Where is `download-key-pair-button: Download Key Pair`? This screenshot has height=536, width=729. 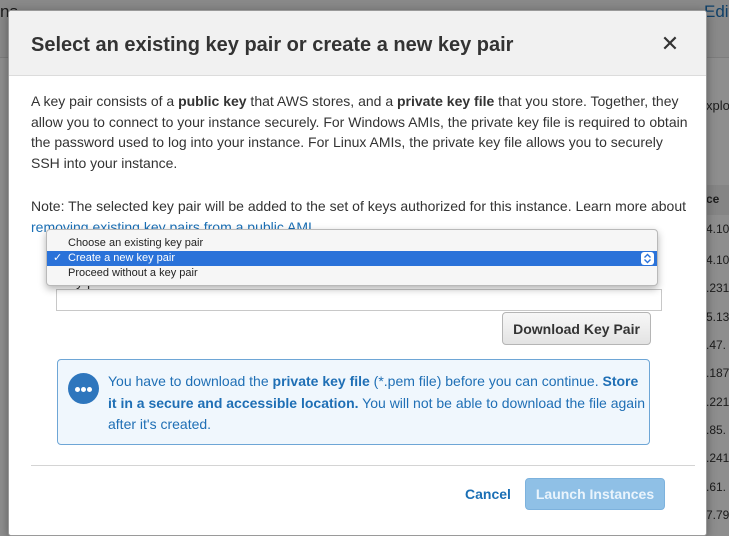 download-key-pair-button: Download Key Pair is located at coordinates (576, 328).